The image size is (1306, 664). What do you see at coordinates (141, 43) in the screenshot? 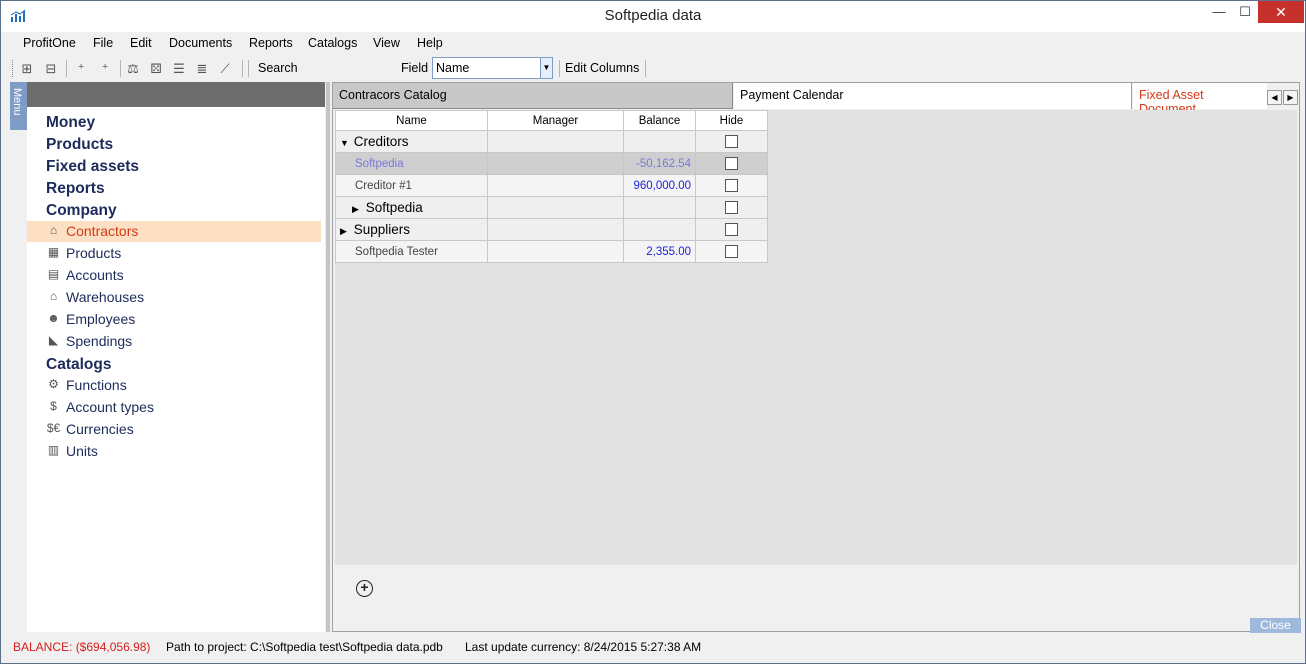
I see `menu-edit: Edit` at bounding box center [141, 43].